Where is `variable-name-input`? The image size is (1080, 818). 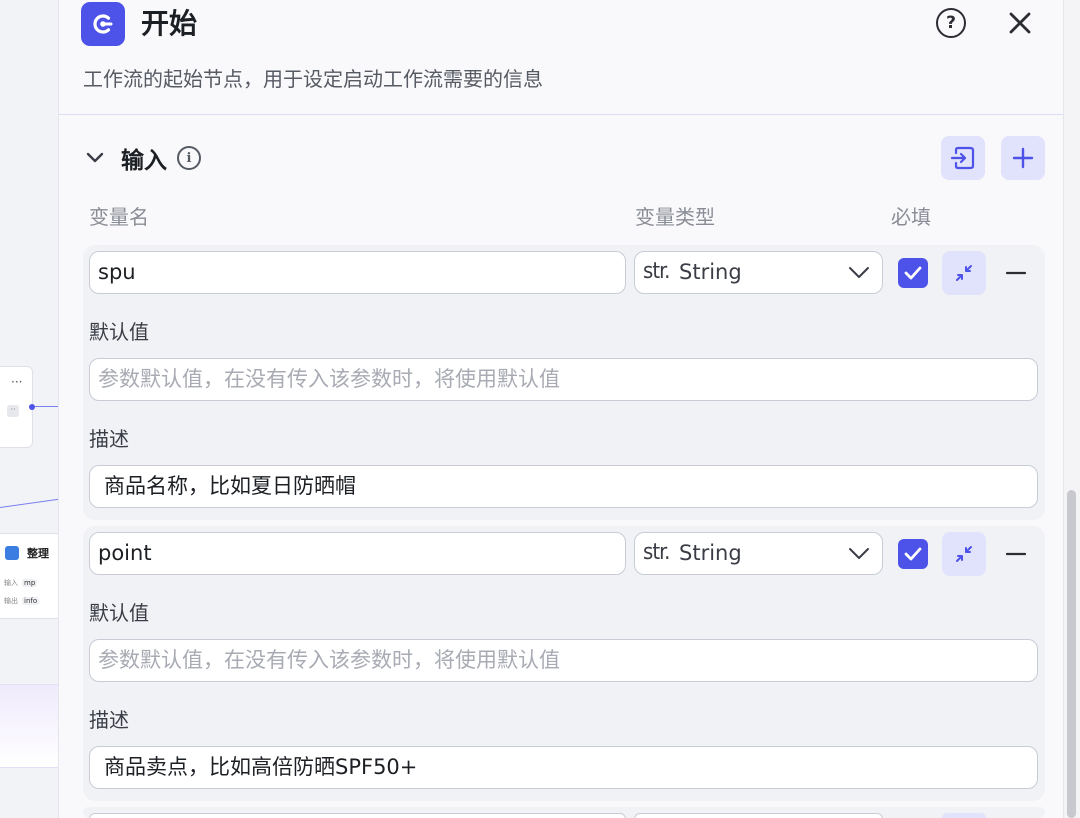
variable-name-input is located at coordinates (357, 815).